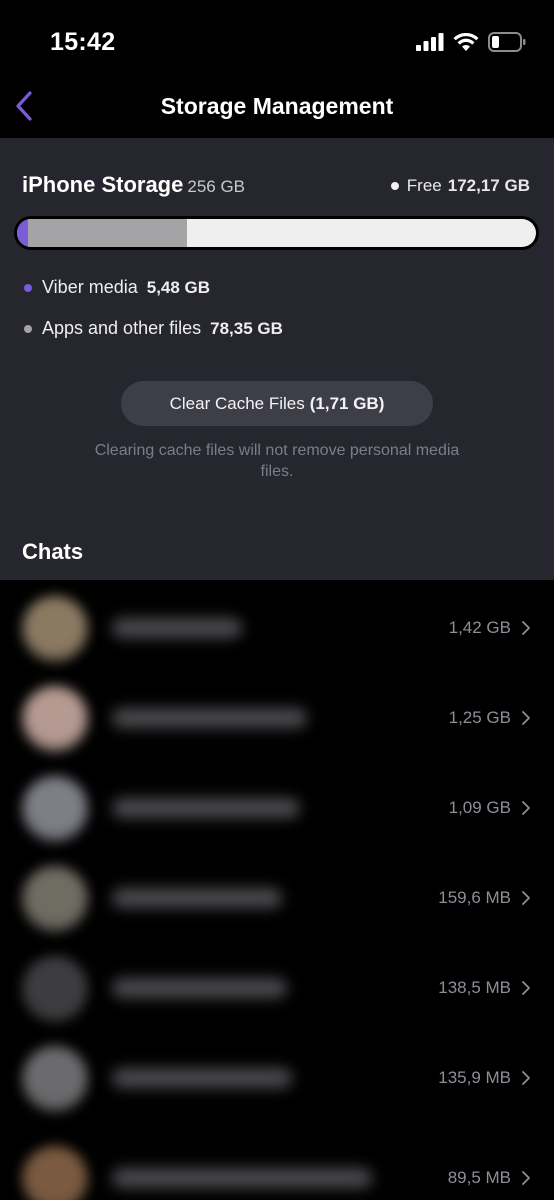 This screenshot has width=554, height=1200. I want to click on chat-size: 138,5 MB, so click(474, 987).